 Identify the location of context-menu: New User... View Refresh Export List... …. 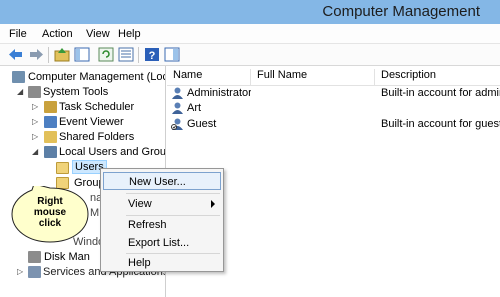
(162, 220).